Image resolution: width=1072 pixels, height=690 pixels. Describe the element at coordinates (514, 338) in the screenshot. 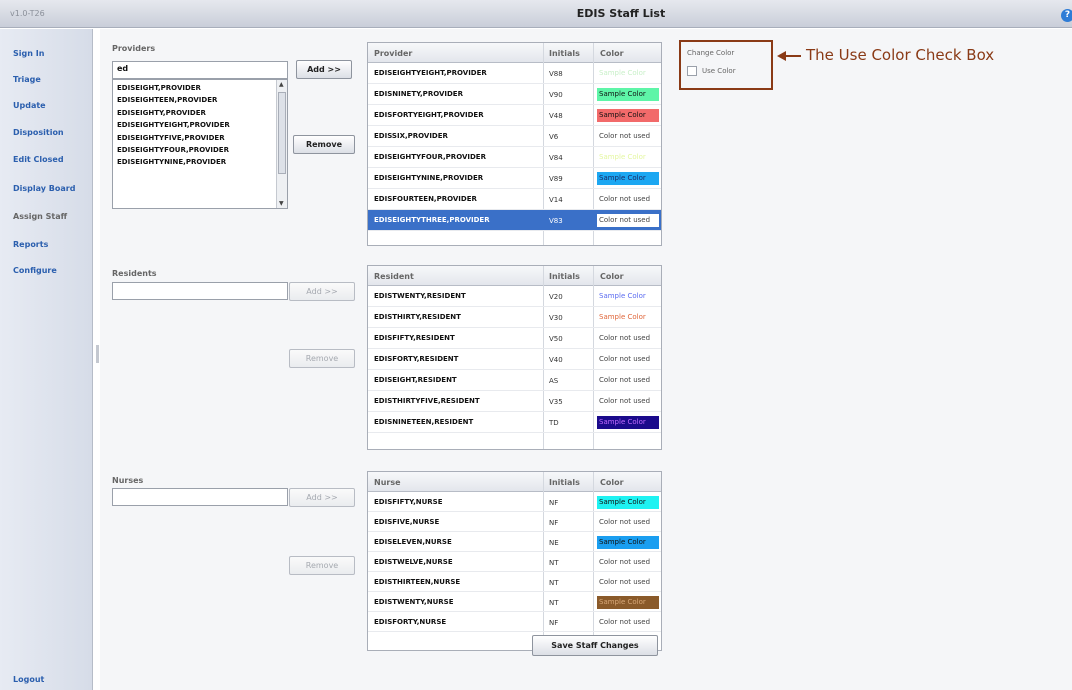

I see `table-row: EDISFIFTY,RESIDENT V50 Color not used` at that location.